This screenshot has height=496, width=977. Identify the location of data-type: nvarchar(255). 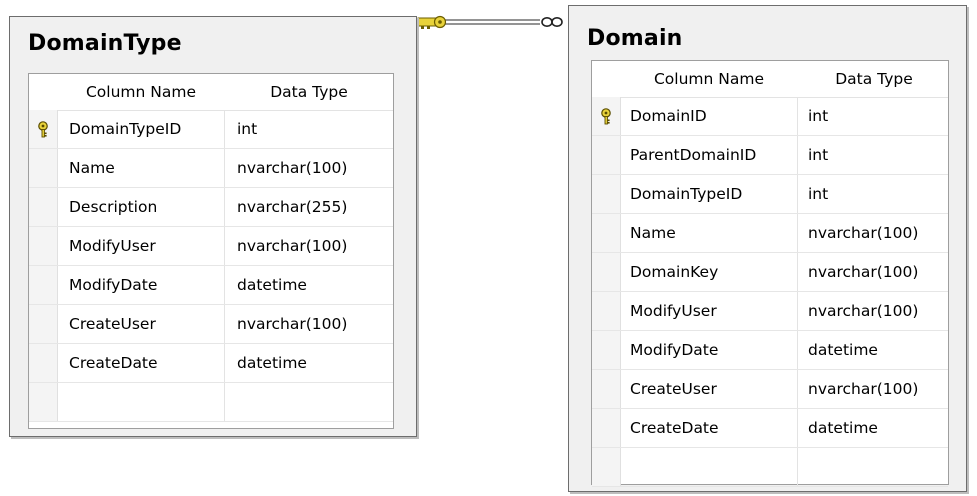
(292, 207).